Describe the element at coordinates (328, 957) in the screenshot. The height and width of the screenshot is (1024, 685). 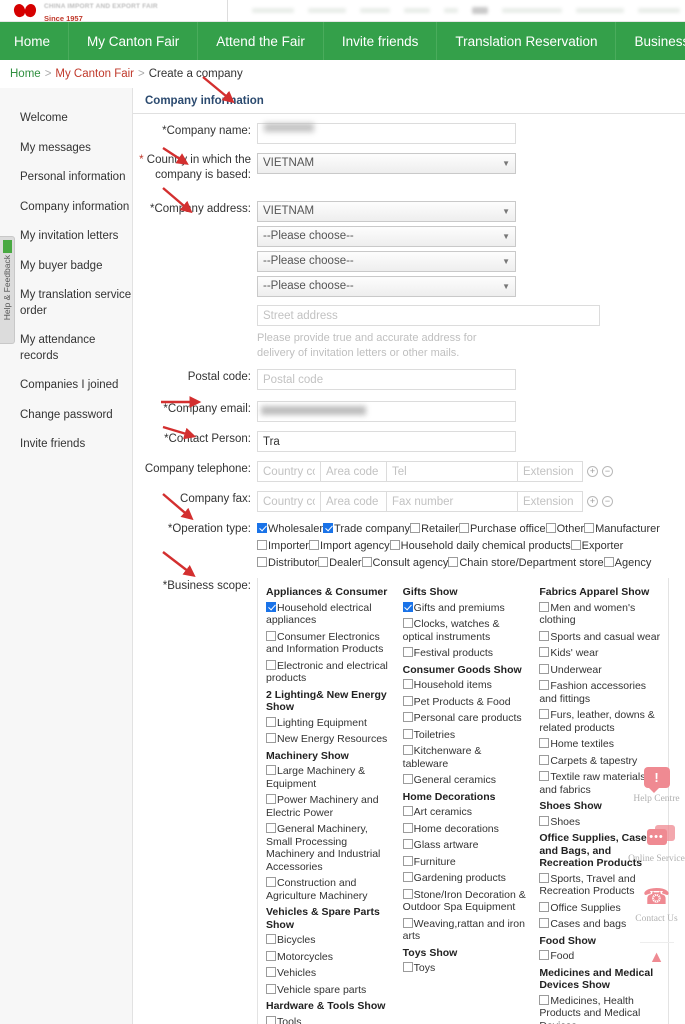
I see `business-scope-option: Motorcycles` at that location.